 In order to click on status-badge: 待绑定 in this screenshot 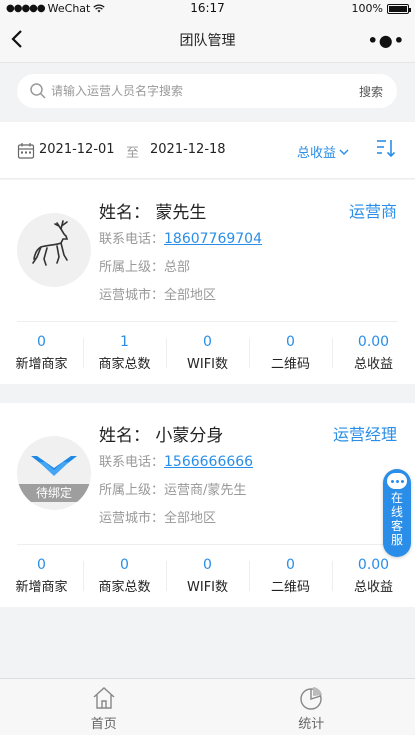, I will do `click(54, 493)`.